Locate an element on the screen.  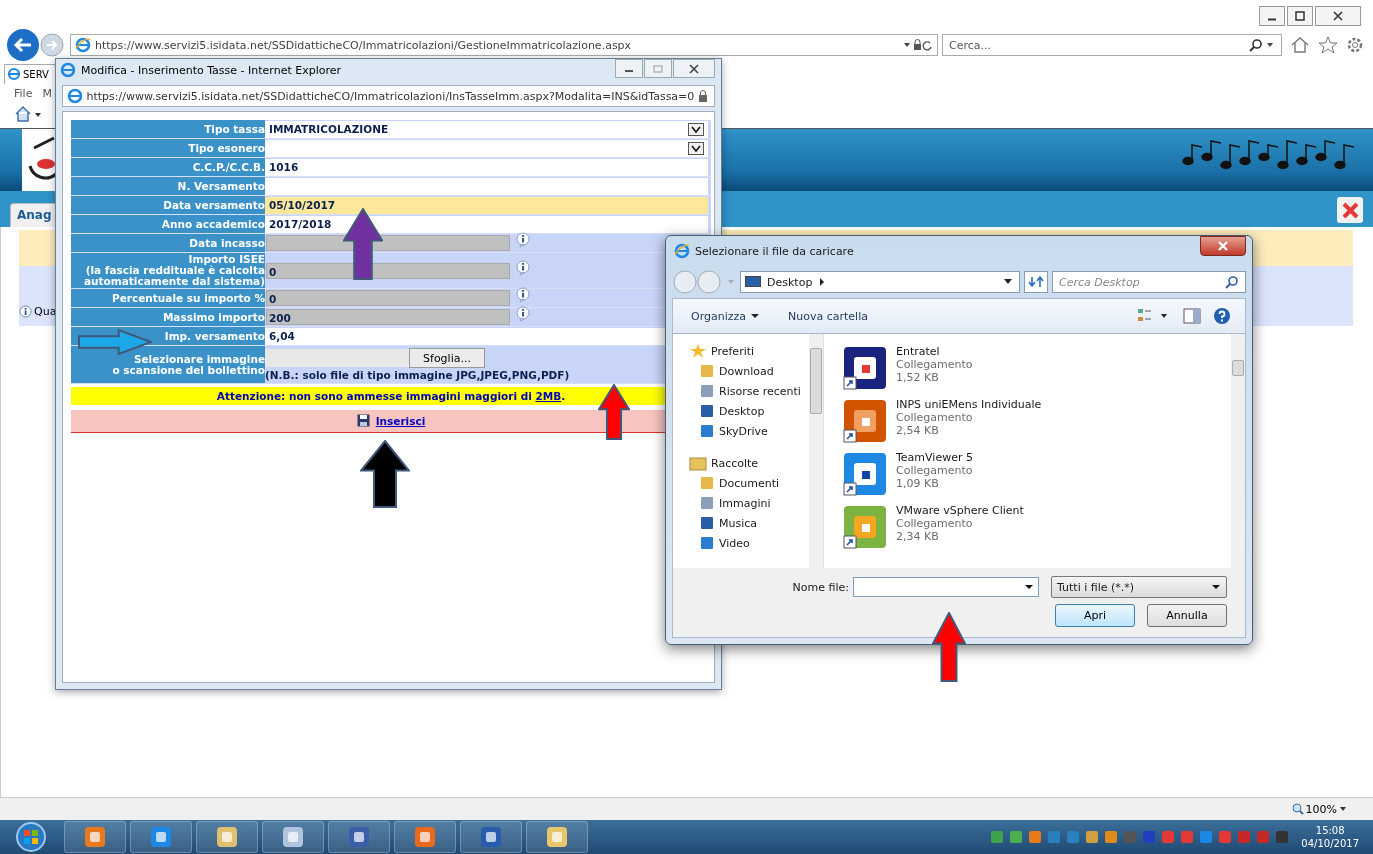
refresh-button is located at coordinates (1036, 282).